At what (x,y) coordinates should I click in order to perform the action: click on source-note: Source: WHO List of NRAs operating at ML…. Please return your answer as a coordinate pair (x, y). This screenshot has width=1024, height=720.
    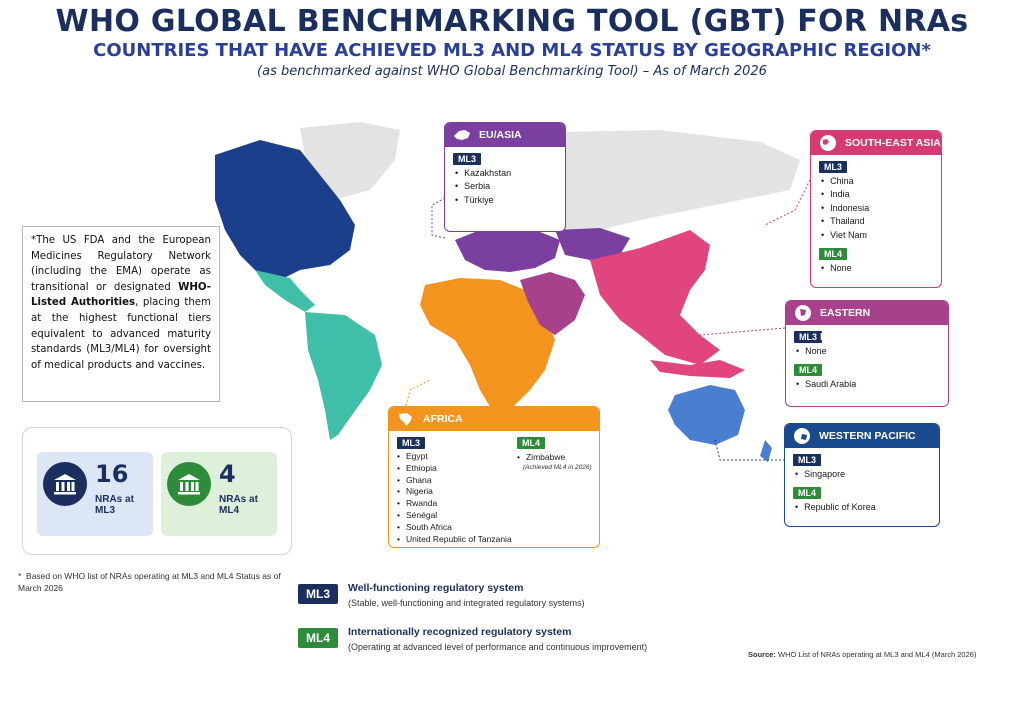
    Looking at the image, I should click on (862, 654).